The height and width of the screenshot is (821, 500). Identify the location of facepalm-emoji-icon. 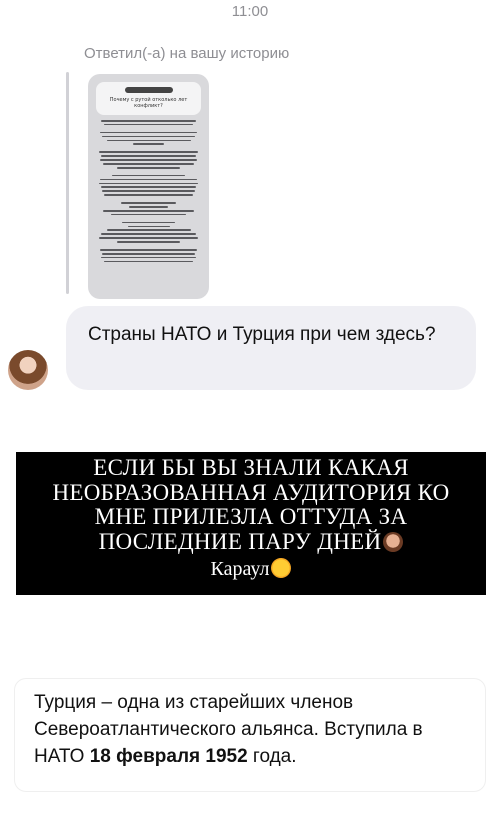
(393, 541).